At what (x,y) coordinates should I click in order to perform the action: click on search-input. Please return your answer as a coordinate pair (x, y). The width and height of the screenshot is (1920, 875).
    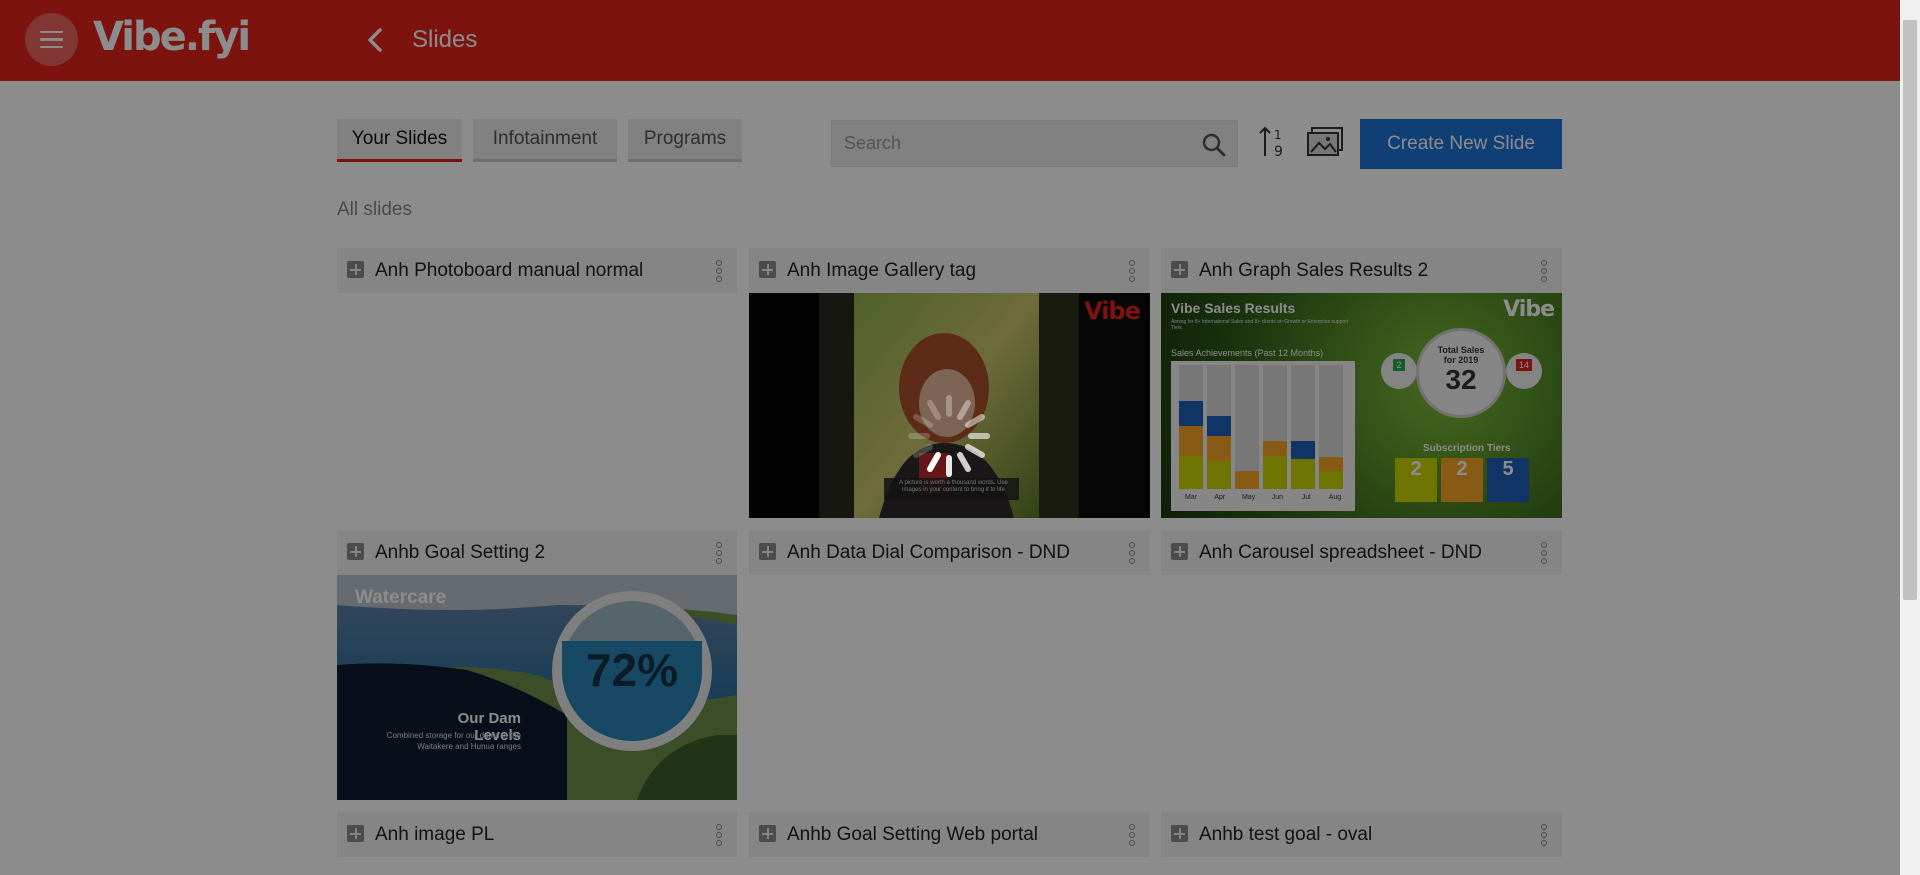
    Looking at the image, I should click on (1002, 143).